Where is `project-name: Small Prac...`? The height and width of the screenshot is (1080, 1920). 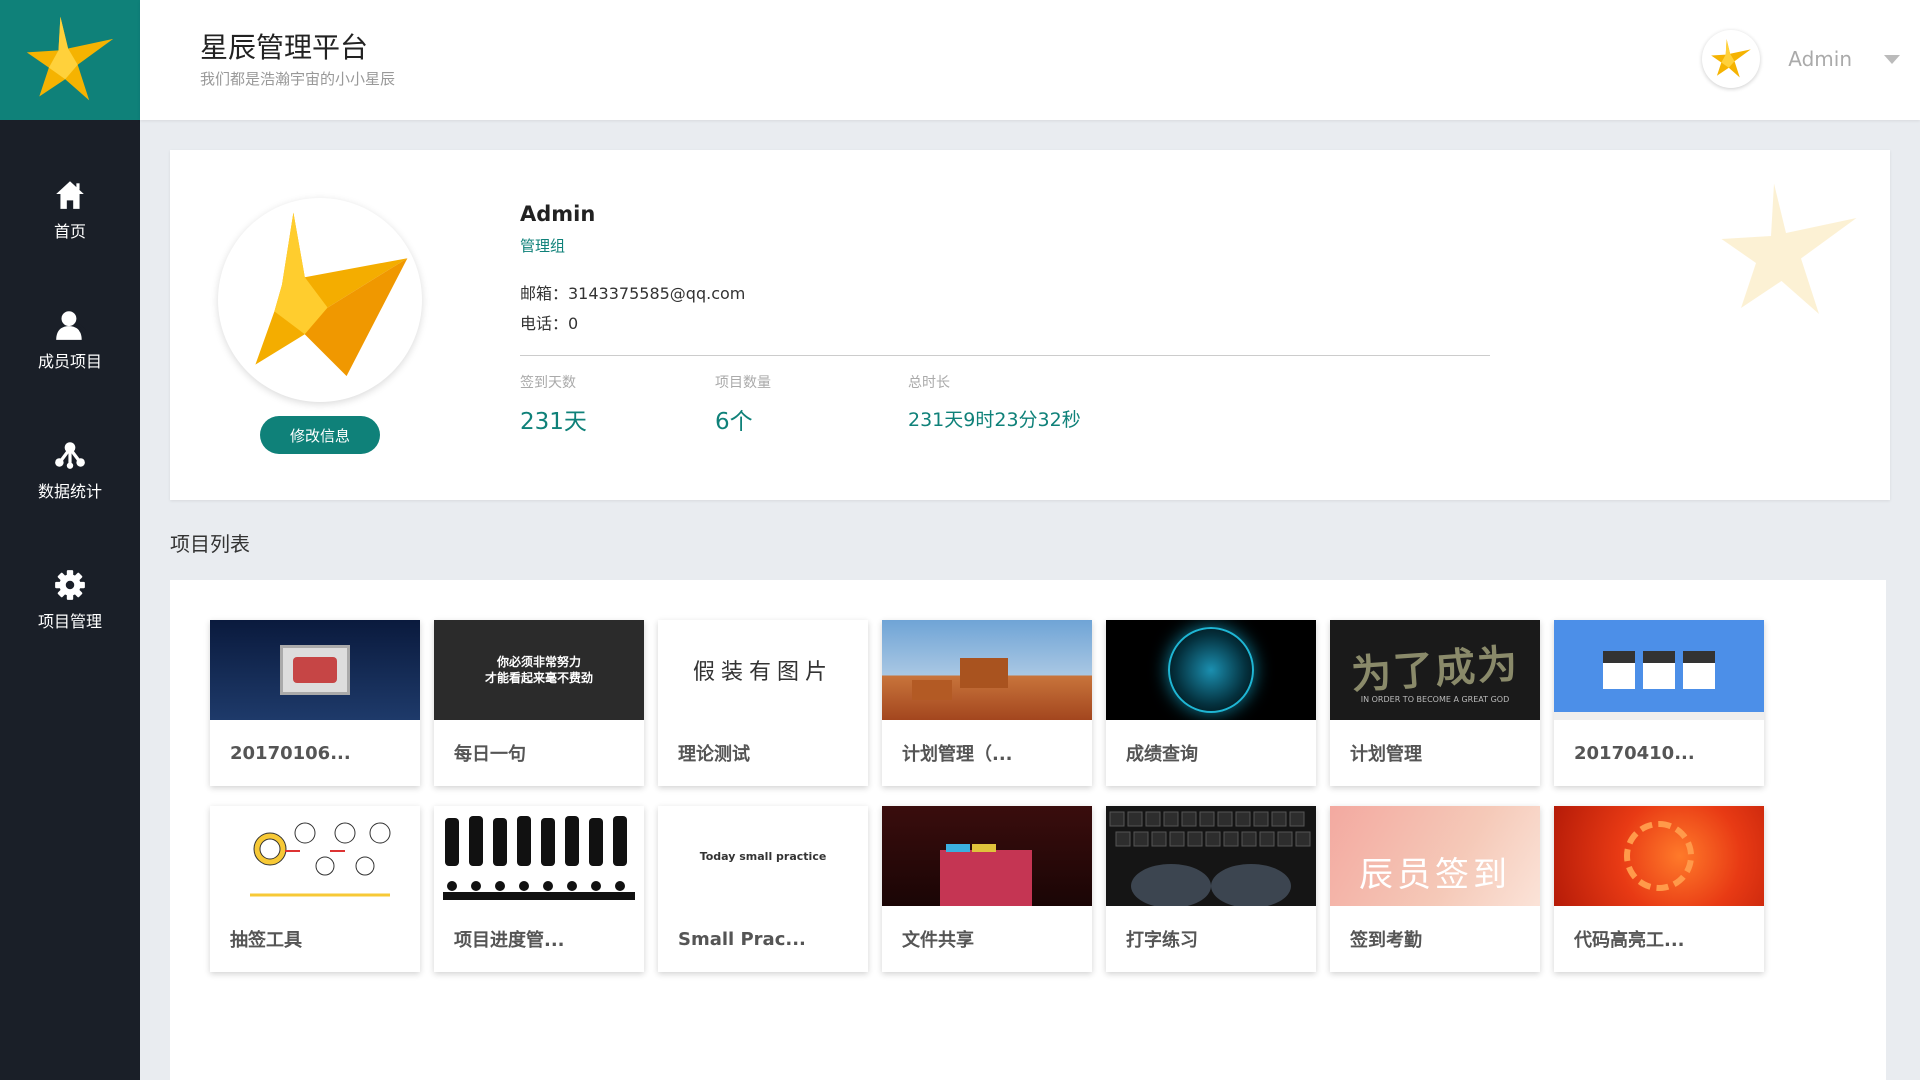
project-name: Small Prac... is located at coordinates (742, 939).